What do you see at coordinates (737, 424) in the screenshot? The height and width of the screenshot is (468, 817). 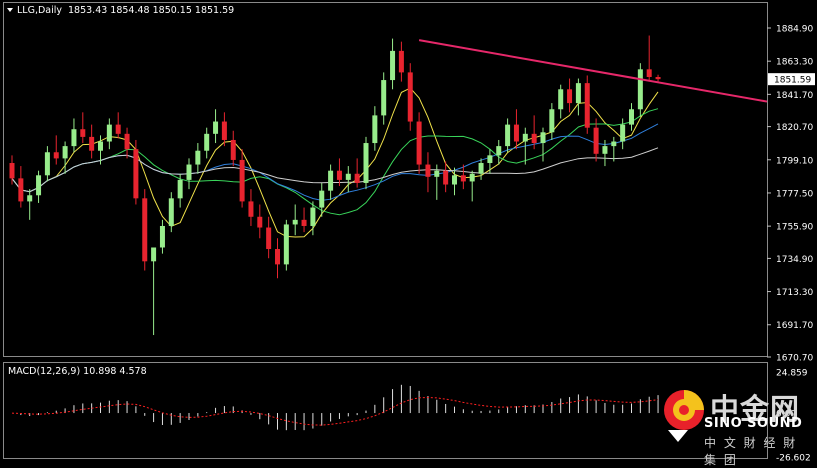 I see `sino-sound-watermark: 中金网 SINO SOUND 中 文 財 经 財 集 团` at bounding box center [737, 424].